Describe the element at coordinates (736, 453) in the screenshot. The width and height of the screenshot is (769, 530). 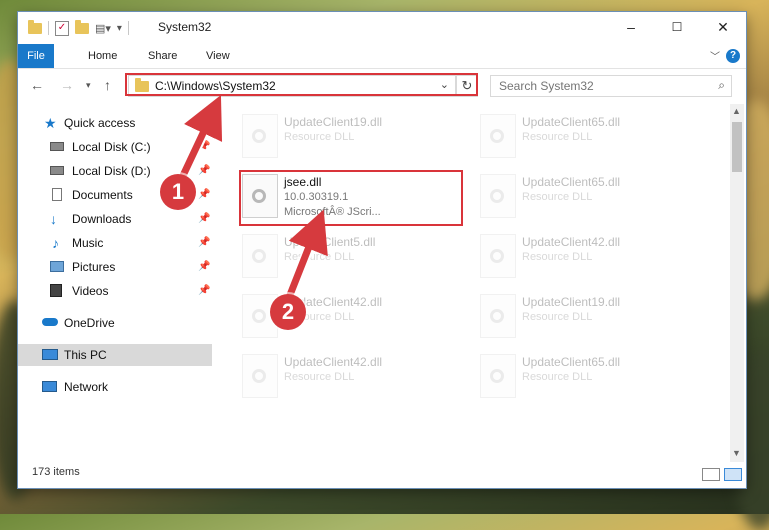
I see `scroll-down-icon: ▼` at that location.